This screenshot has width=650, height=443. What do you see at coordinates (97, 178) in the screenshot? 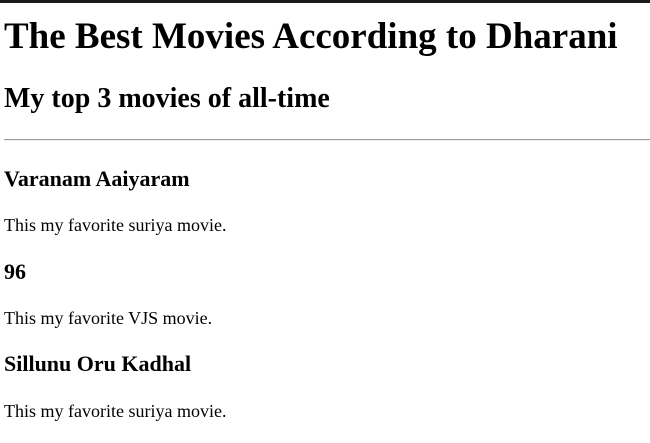
I see `movie-title: Varanam Aaiyaram` at bounding box center [97, 178].